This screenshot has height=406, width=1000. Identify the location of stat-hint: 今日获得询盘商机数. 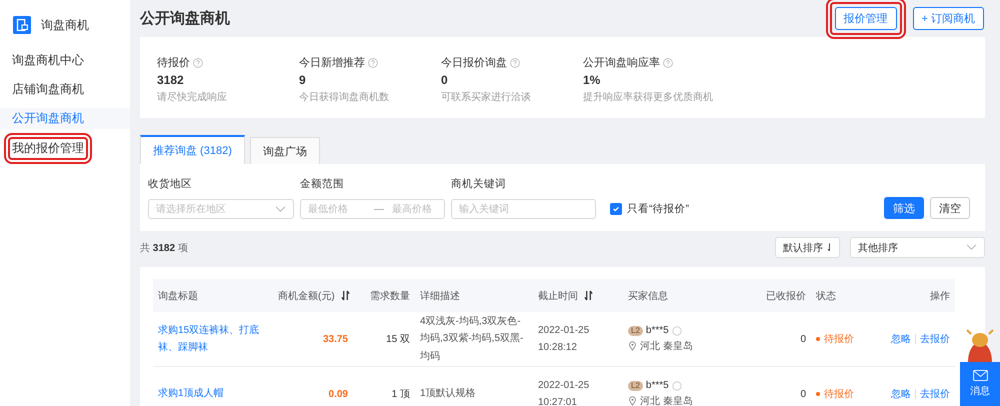
(344, 97).